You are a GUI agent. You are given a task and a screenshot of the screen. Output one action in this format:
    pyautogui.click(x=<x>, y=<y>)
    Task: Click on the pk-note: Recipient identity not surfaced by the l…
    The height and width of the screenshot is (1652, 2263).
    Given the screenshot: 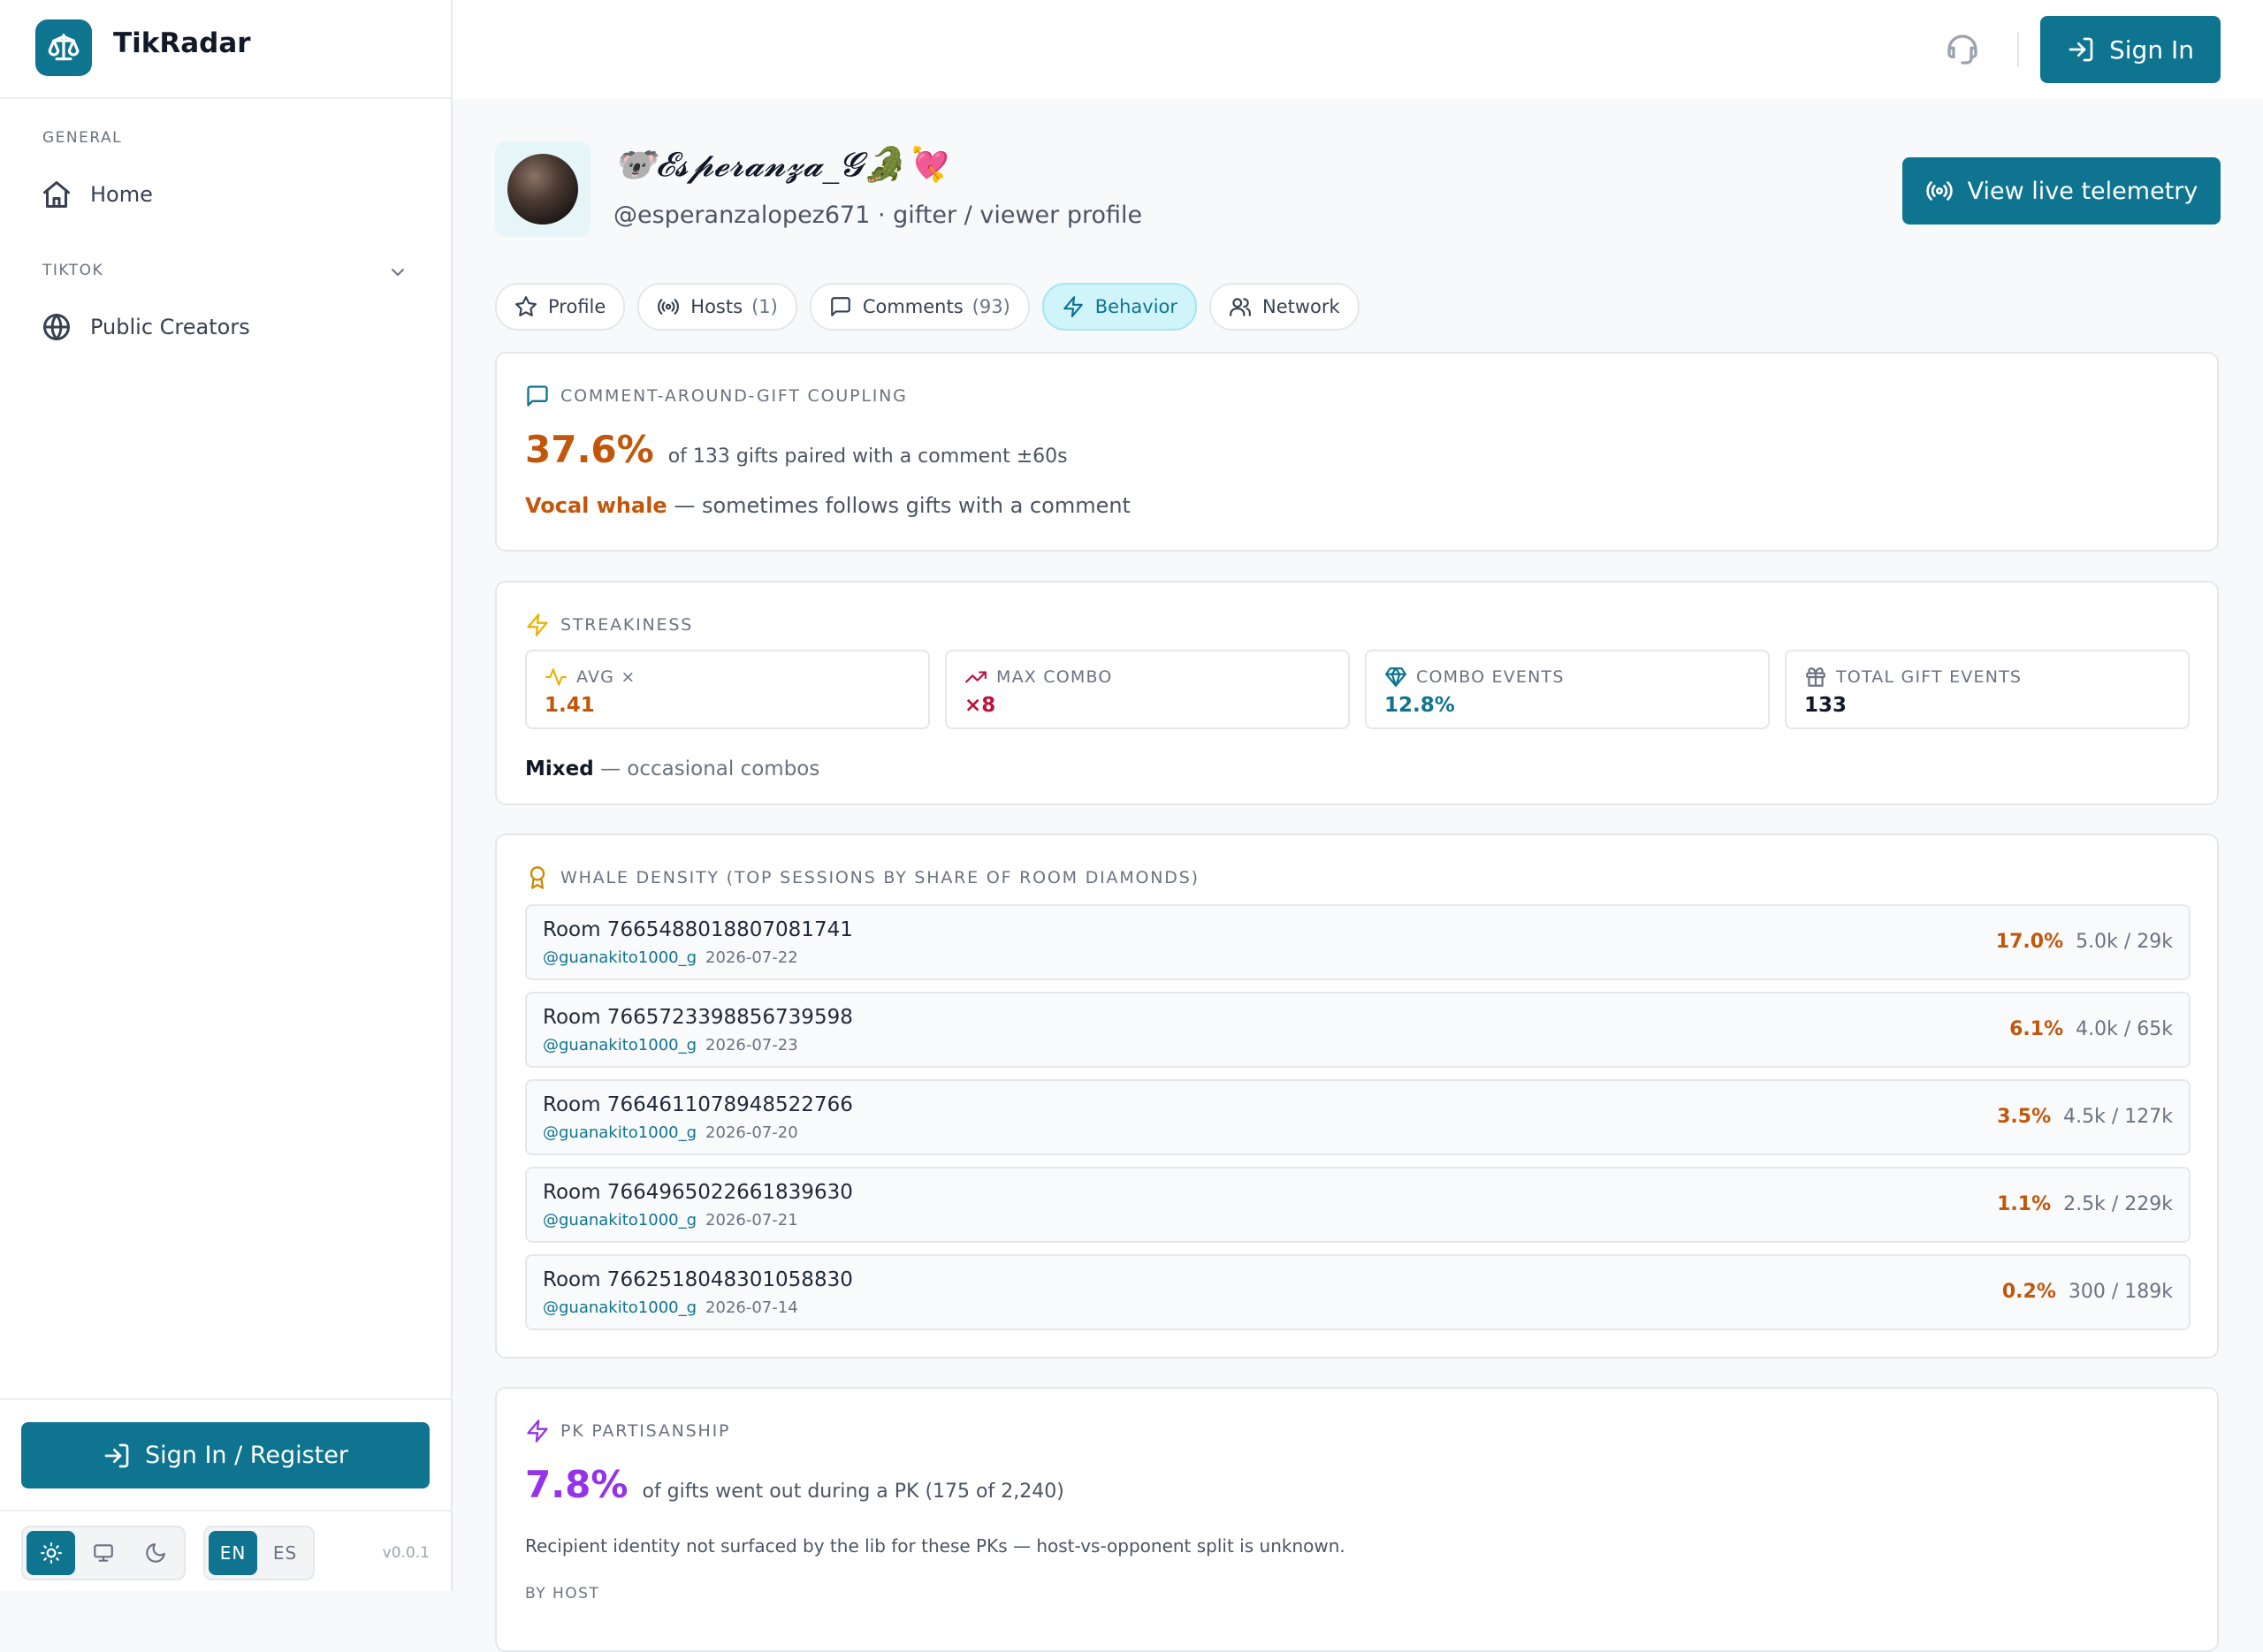 What is the action you would take?
    pyautogui.click(x=935, y=1546)
    